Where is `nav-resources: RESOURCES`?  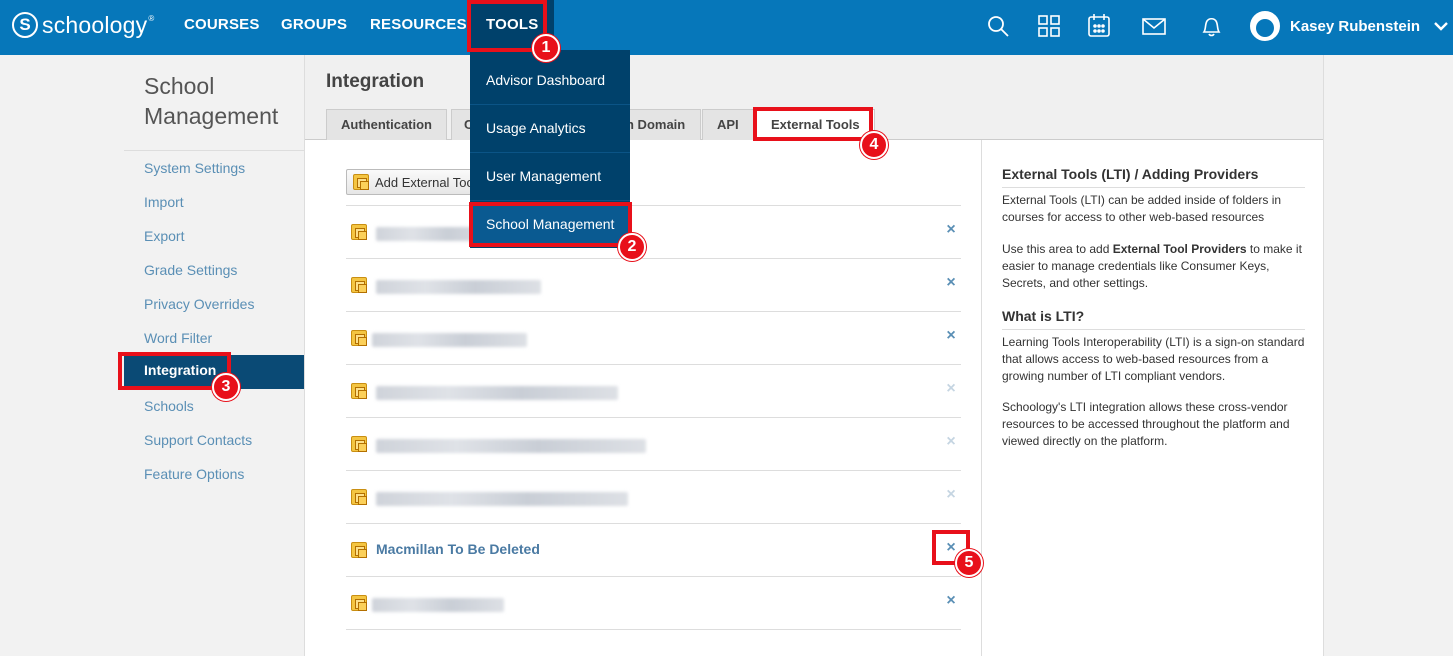 nav-resources: RESOURCES is located at coordinates (418, 25).